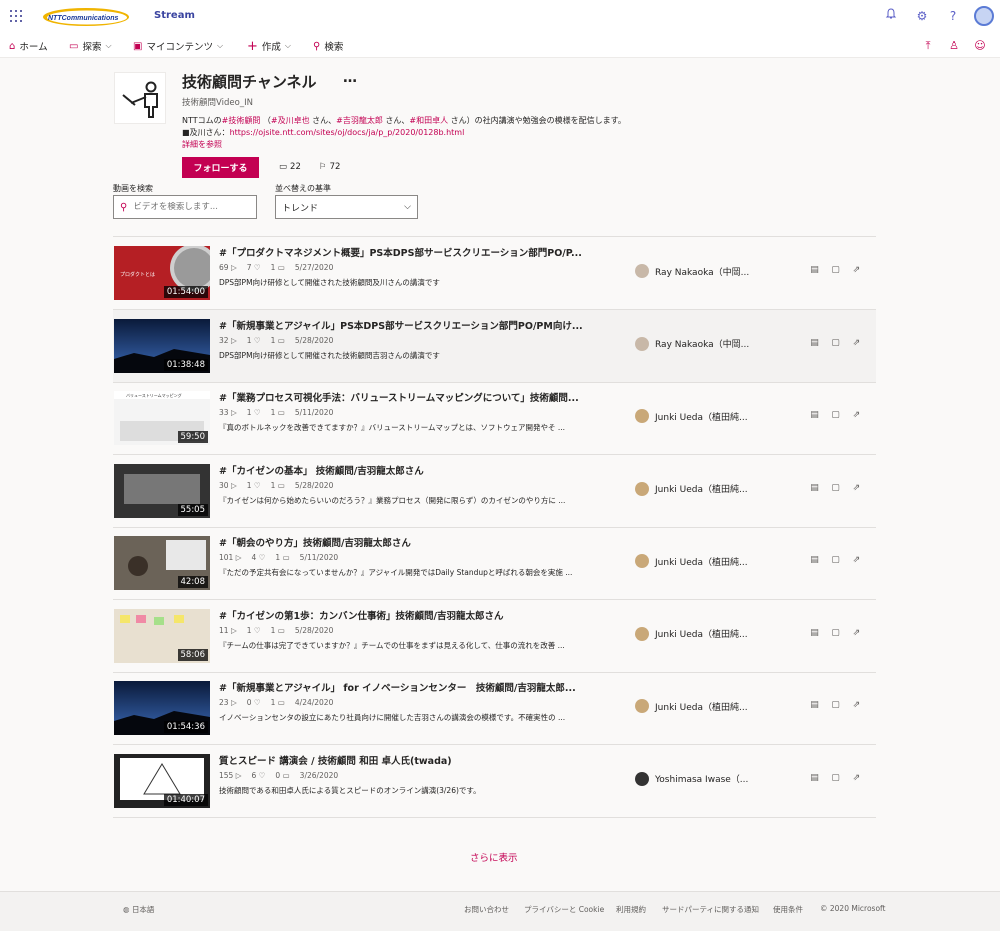 Image resolution: width=1000 pixels, height=931 pixels. I want to click on bell-icon, so click(891, 16).